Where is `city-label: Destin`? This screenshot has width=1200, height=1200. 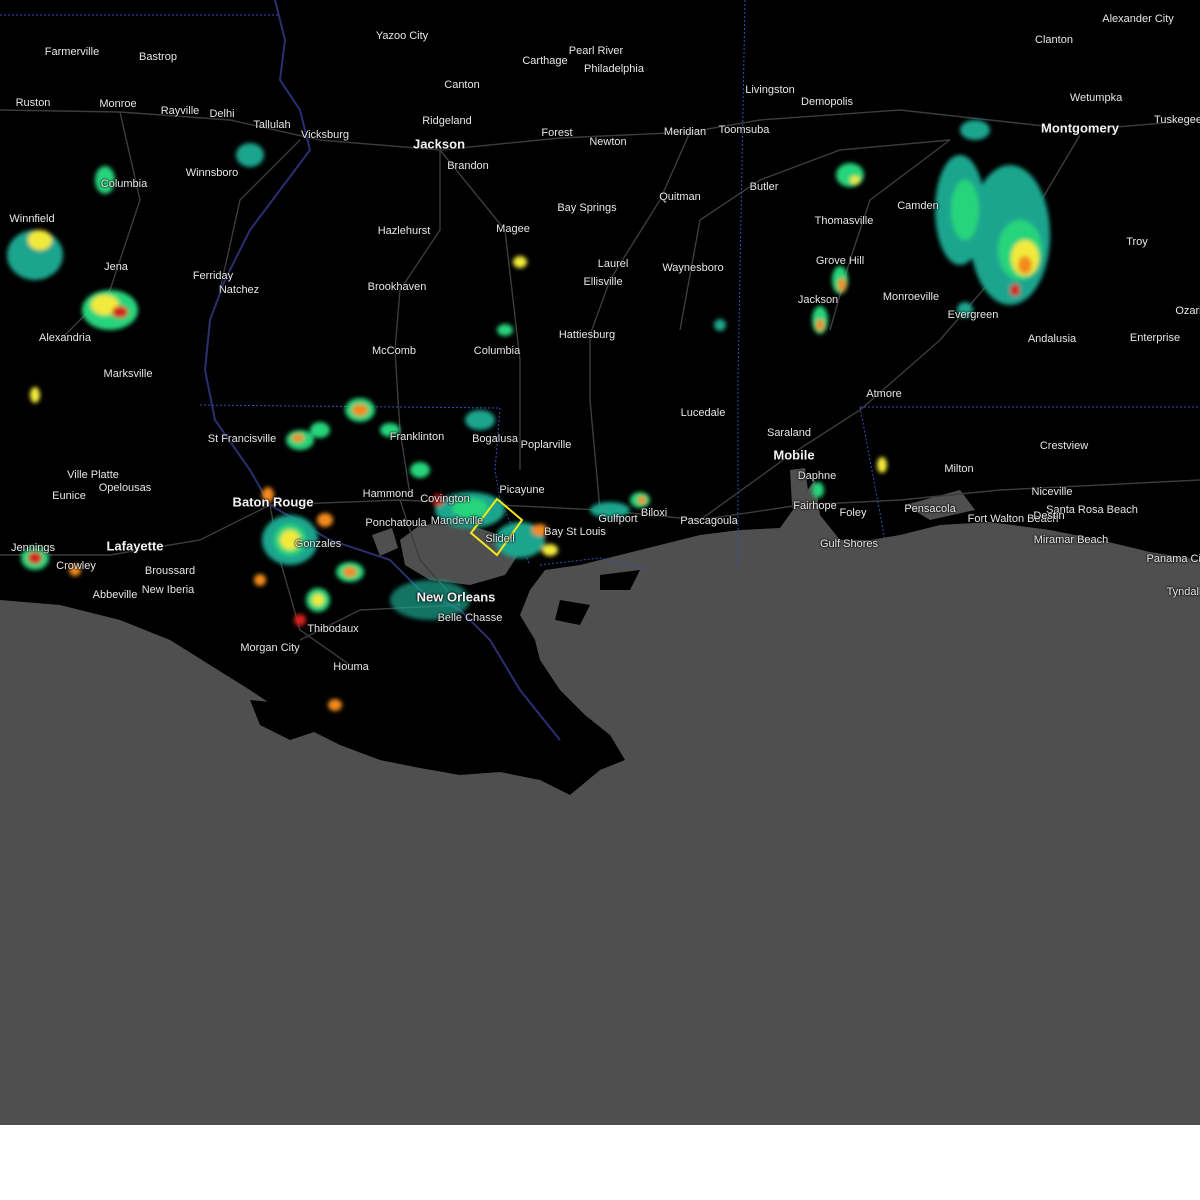
city-label: Destin is located at coordinates (1049, 516).